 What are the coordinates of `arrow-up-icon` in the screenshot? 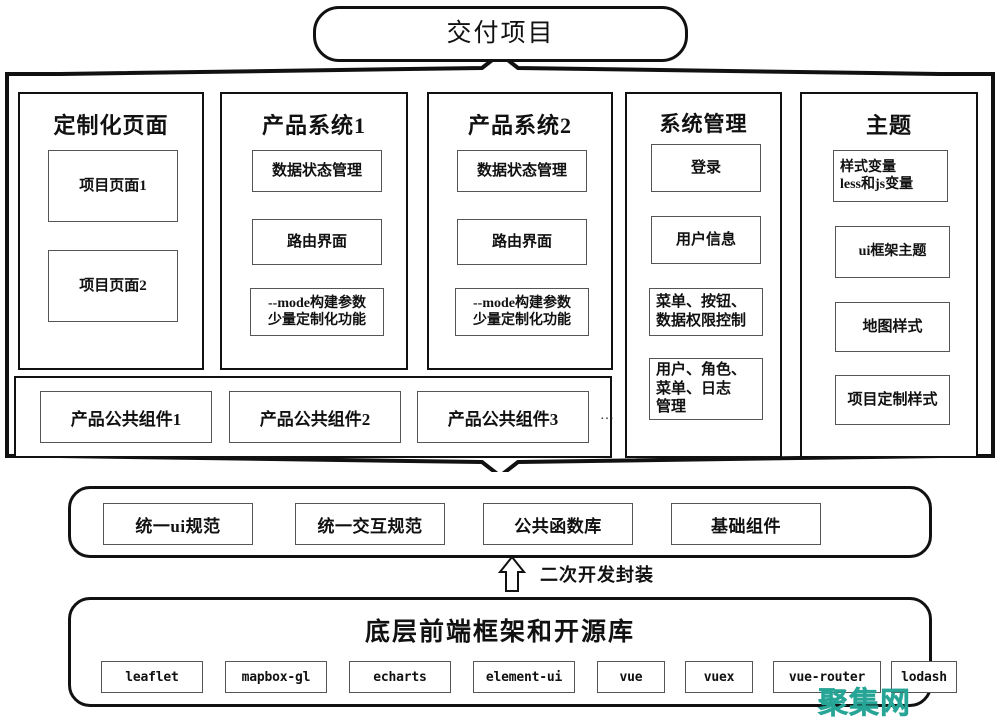 It's located at (512, 573).